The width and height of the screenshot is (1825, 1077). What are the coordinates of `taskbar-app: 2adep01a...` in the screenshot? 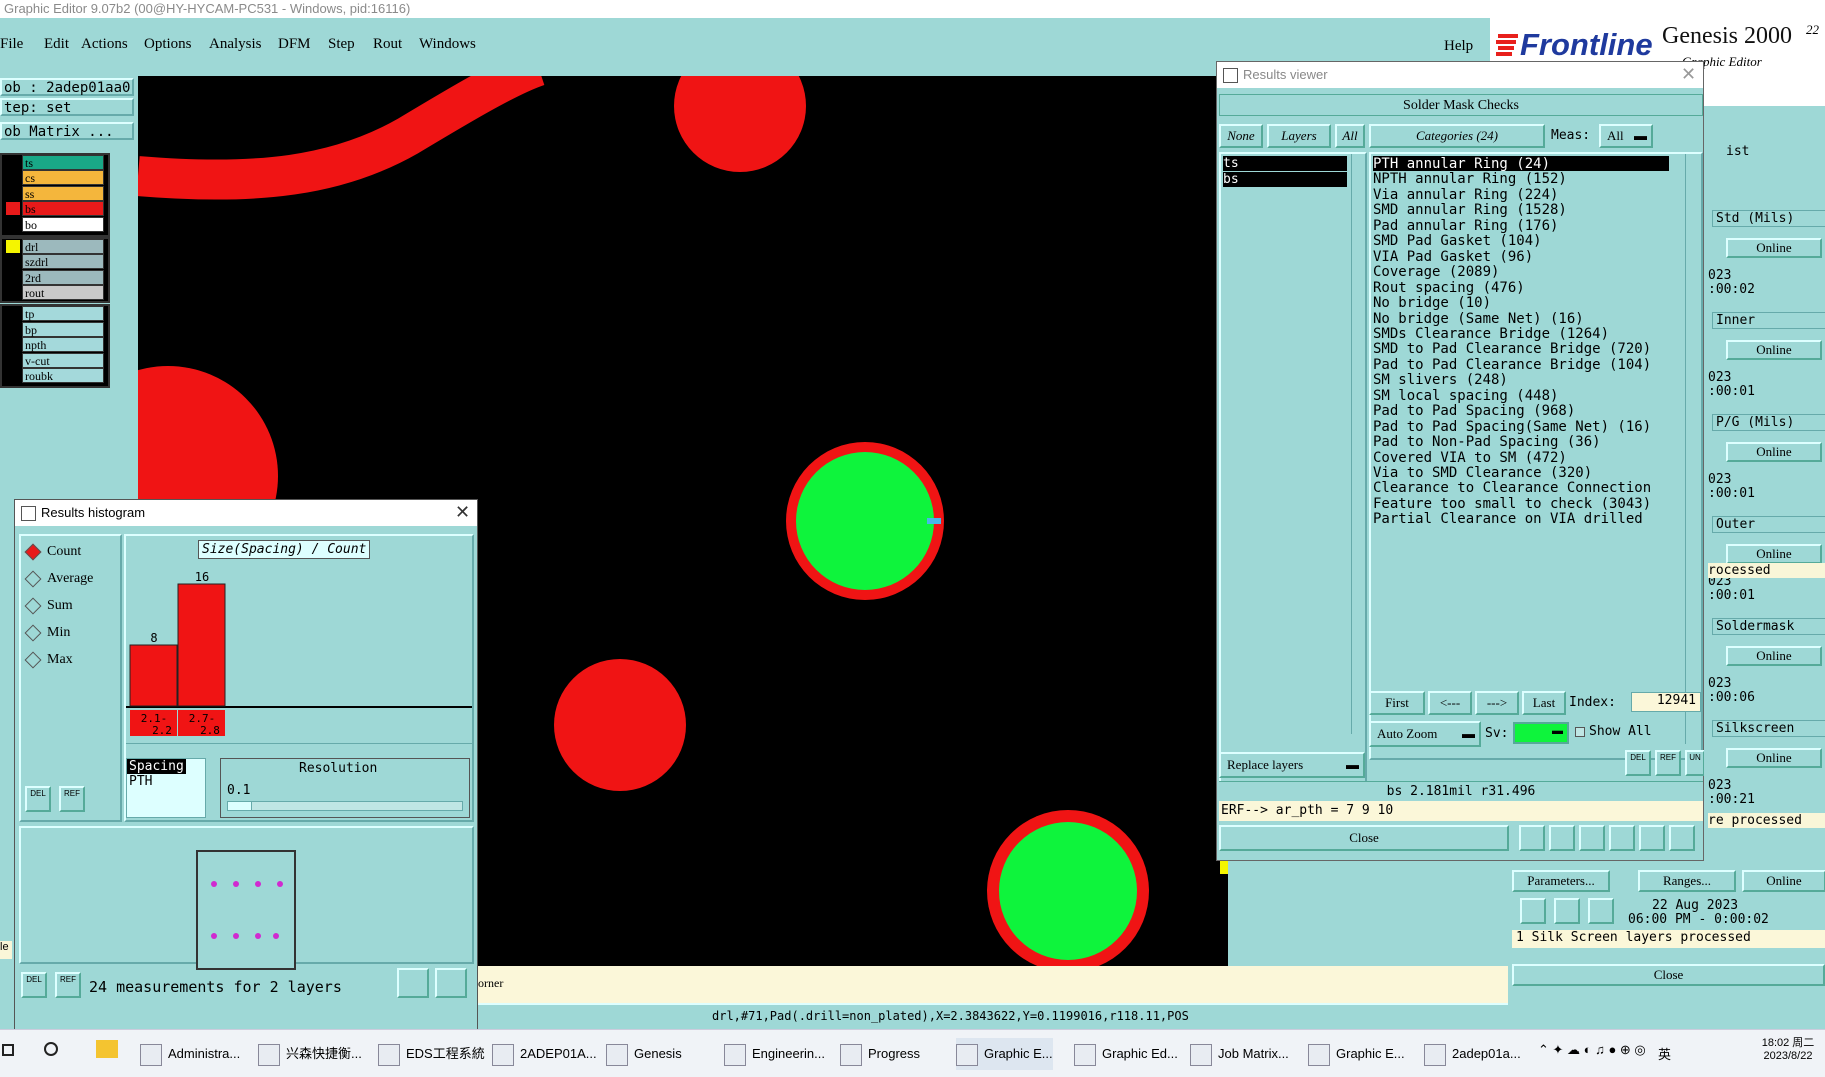 It's located at (1472, 1054).